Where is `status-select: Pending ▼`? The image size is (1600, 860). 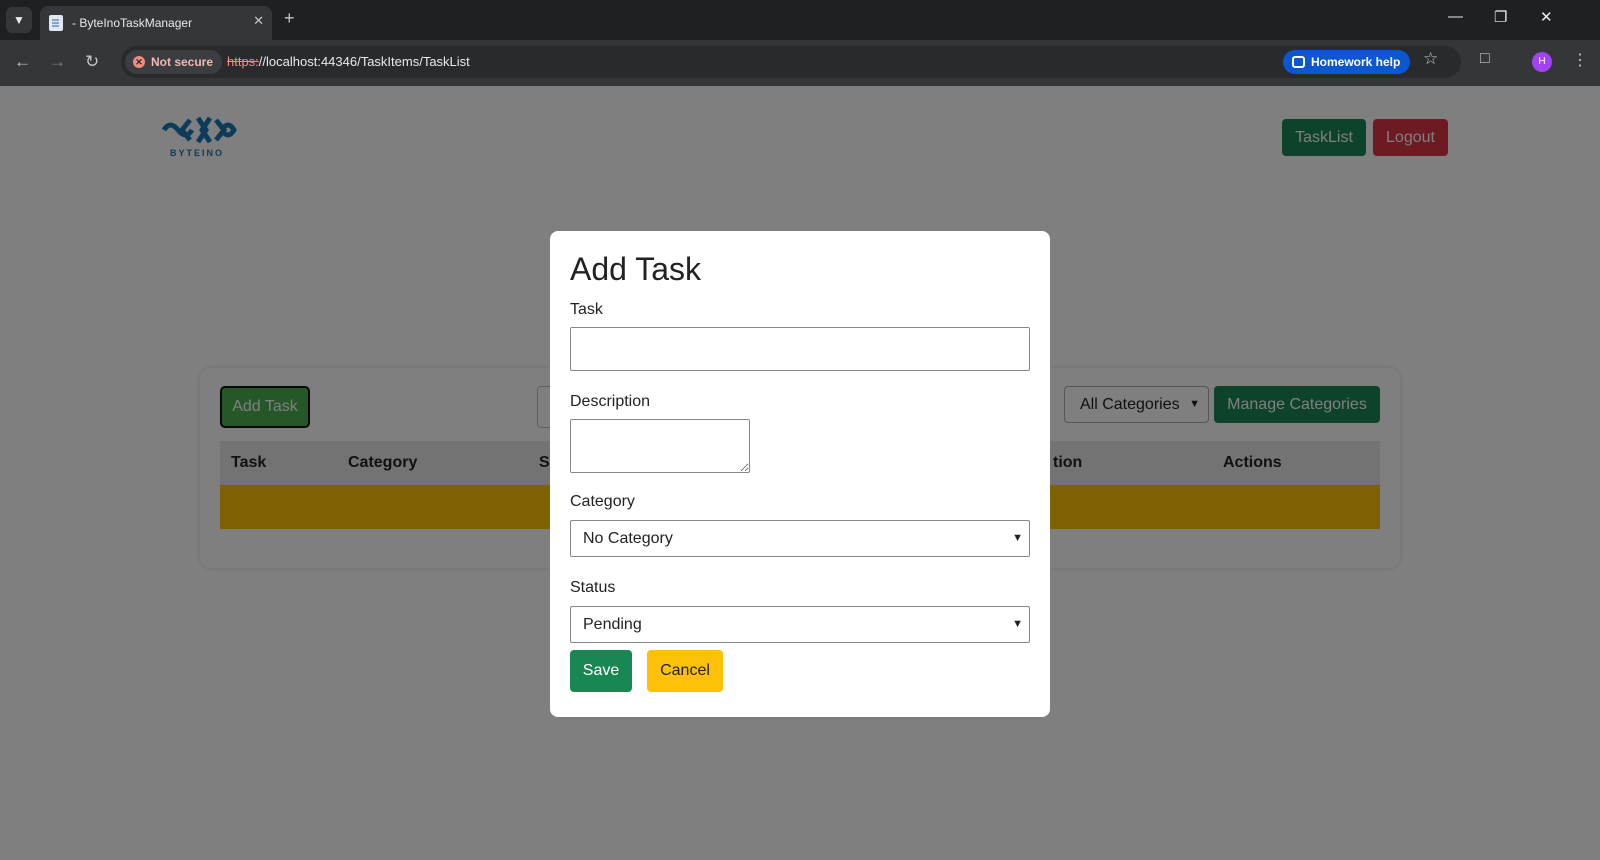 status-select: Pending ▼ is located at coordinates (800, 624).